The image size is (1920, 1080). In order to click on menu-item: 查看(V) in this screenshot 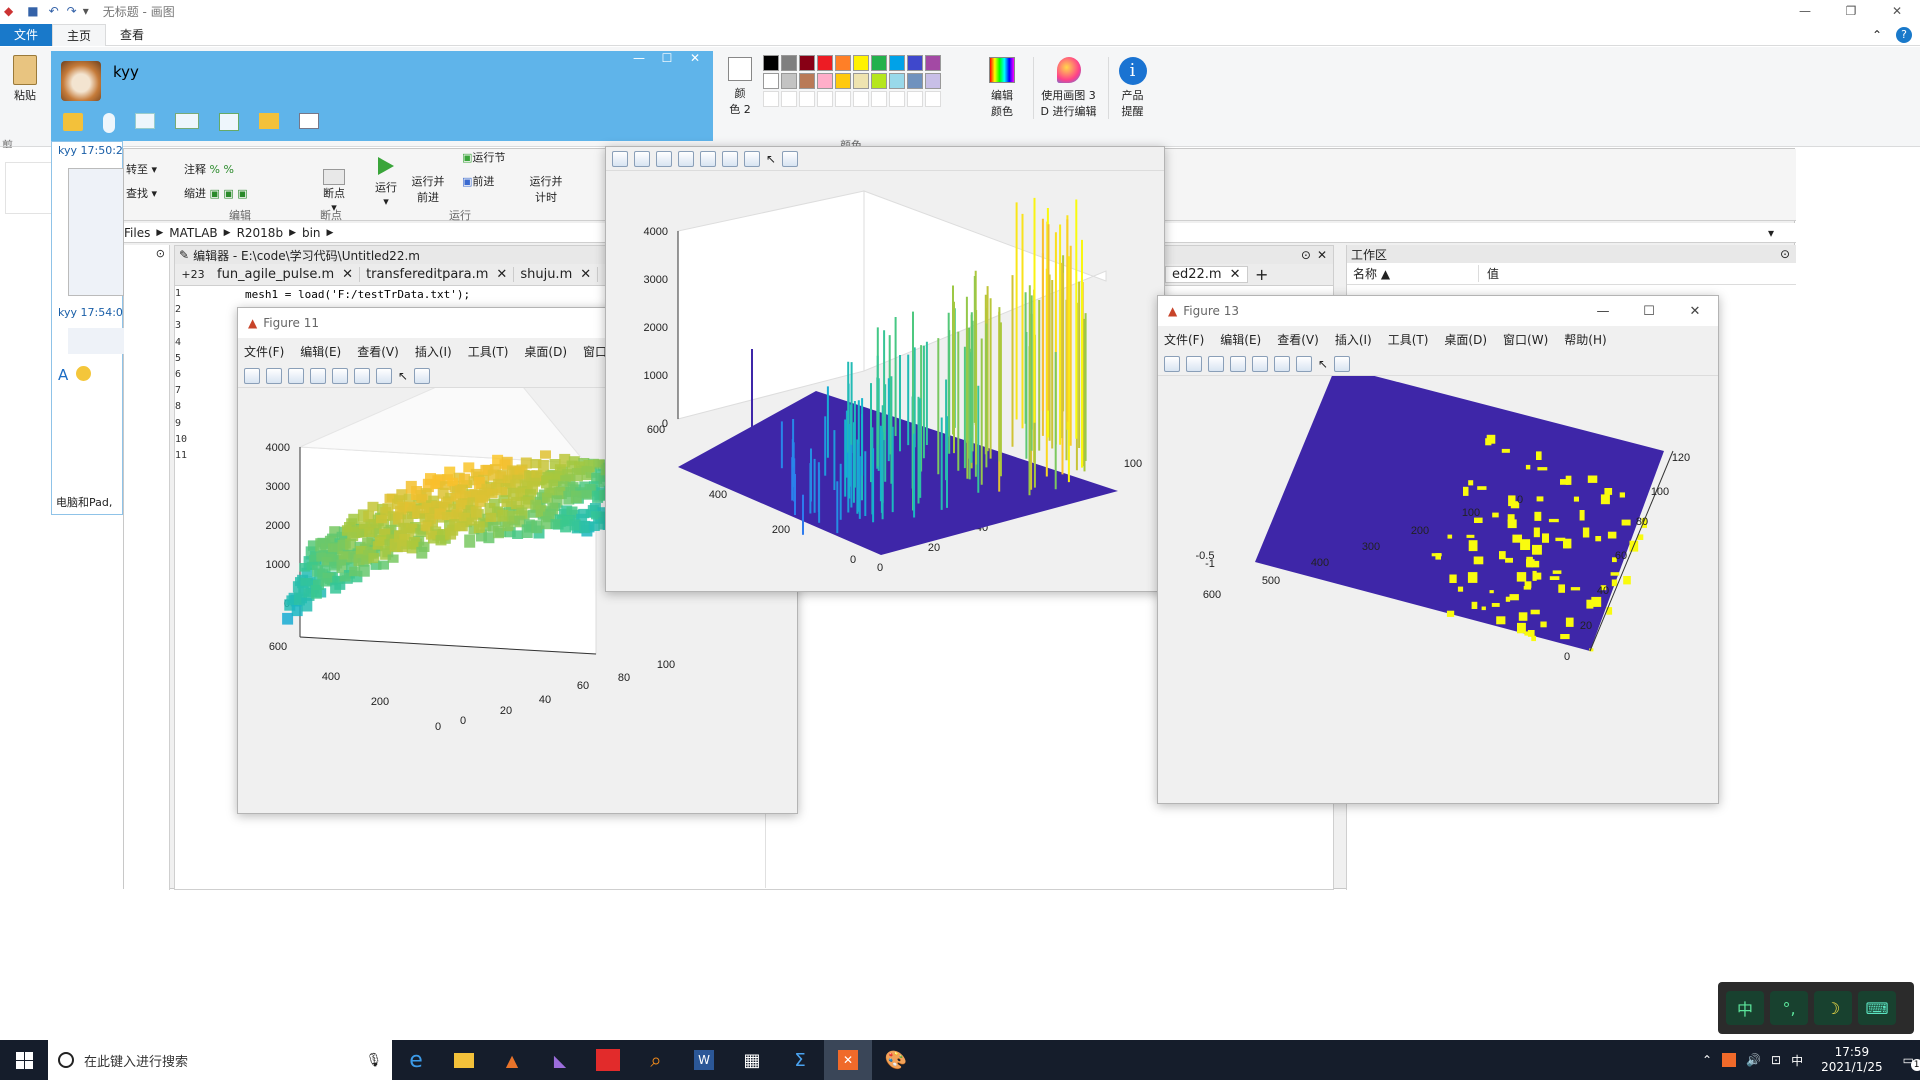, I will do `click(1298, 339)`.